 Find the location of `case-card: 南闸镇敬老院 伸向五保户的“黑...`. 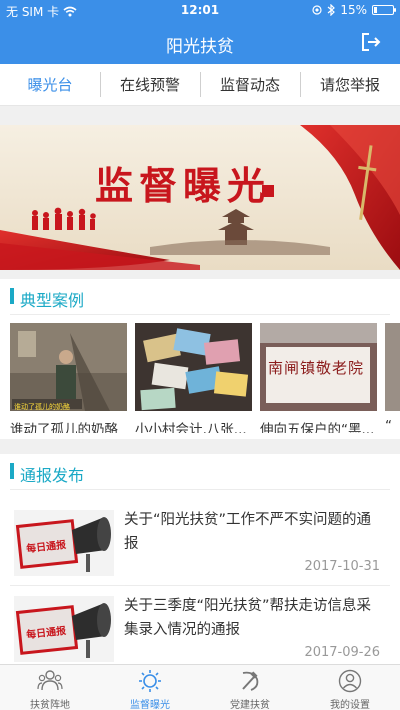

case-card: 南闸镇敬老院 伸向五保户的“黑... is located at coordinates (318, 378).